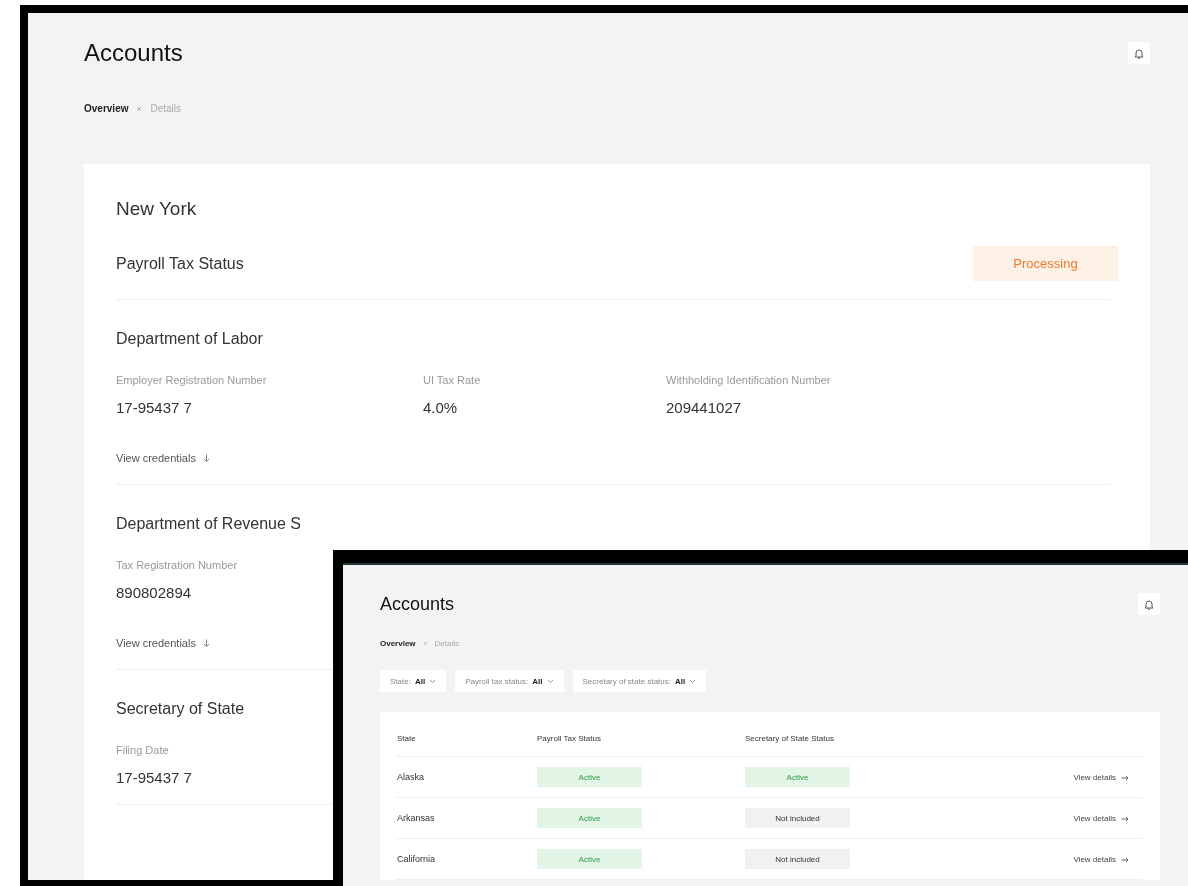  What do you see at coordinates (1045, 263) in the screenshot?
I see `status-badge: Processing` at bounding box center [1045, 263].